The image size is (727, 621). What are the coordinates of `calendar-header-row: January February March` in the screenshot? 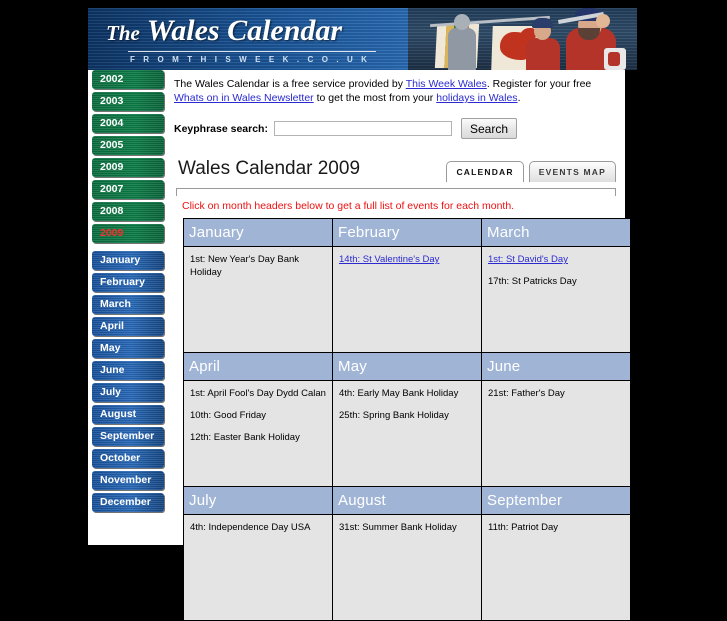 It's located at (407, 232).